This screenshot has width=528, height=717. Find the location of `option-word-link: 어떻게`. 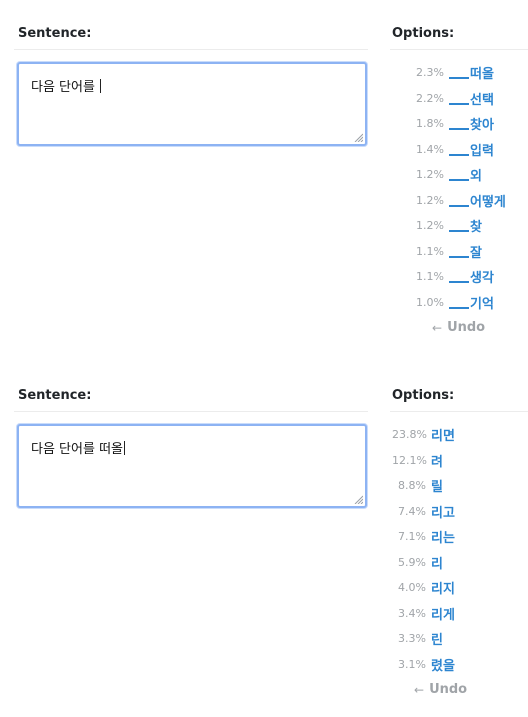

option-word-link: 어떻게 is located at coordinates (477, 200).